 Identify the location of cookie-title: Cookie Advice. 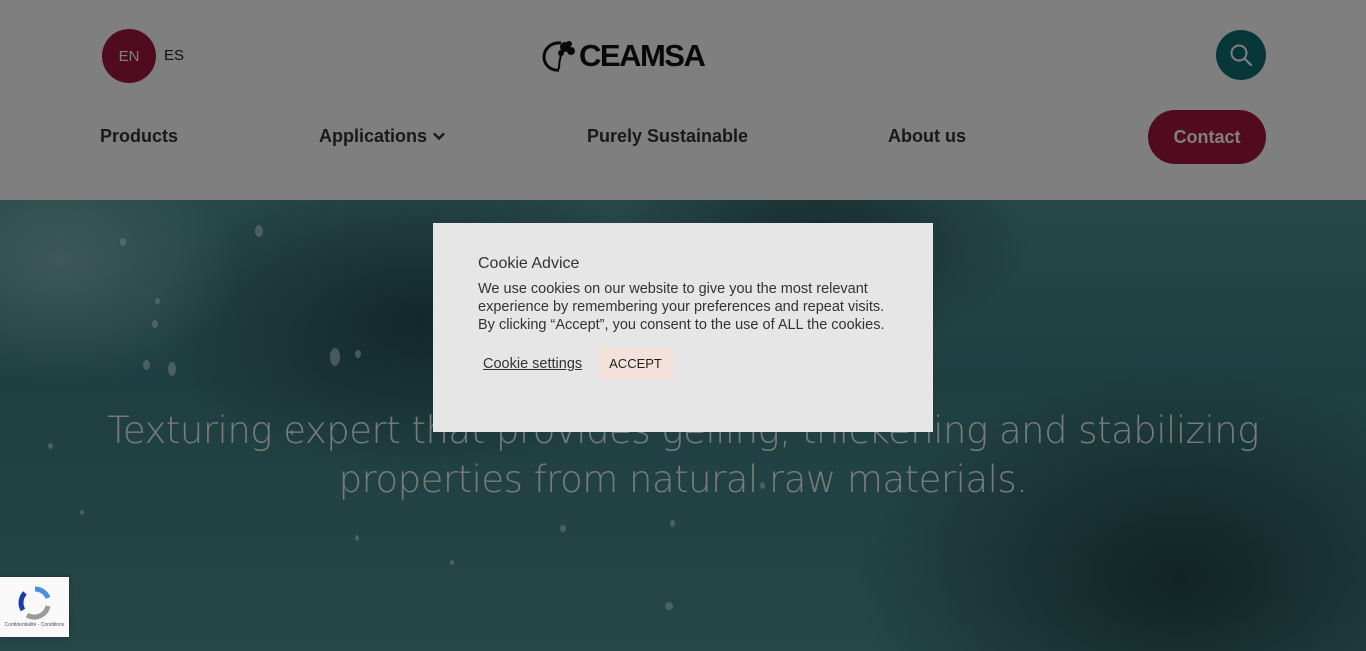
(529, 263).